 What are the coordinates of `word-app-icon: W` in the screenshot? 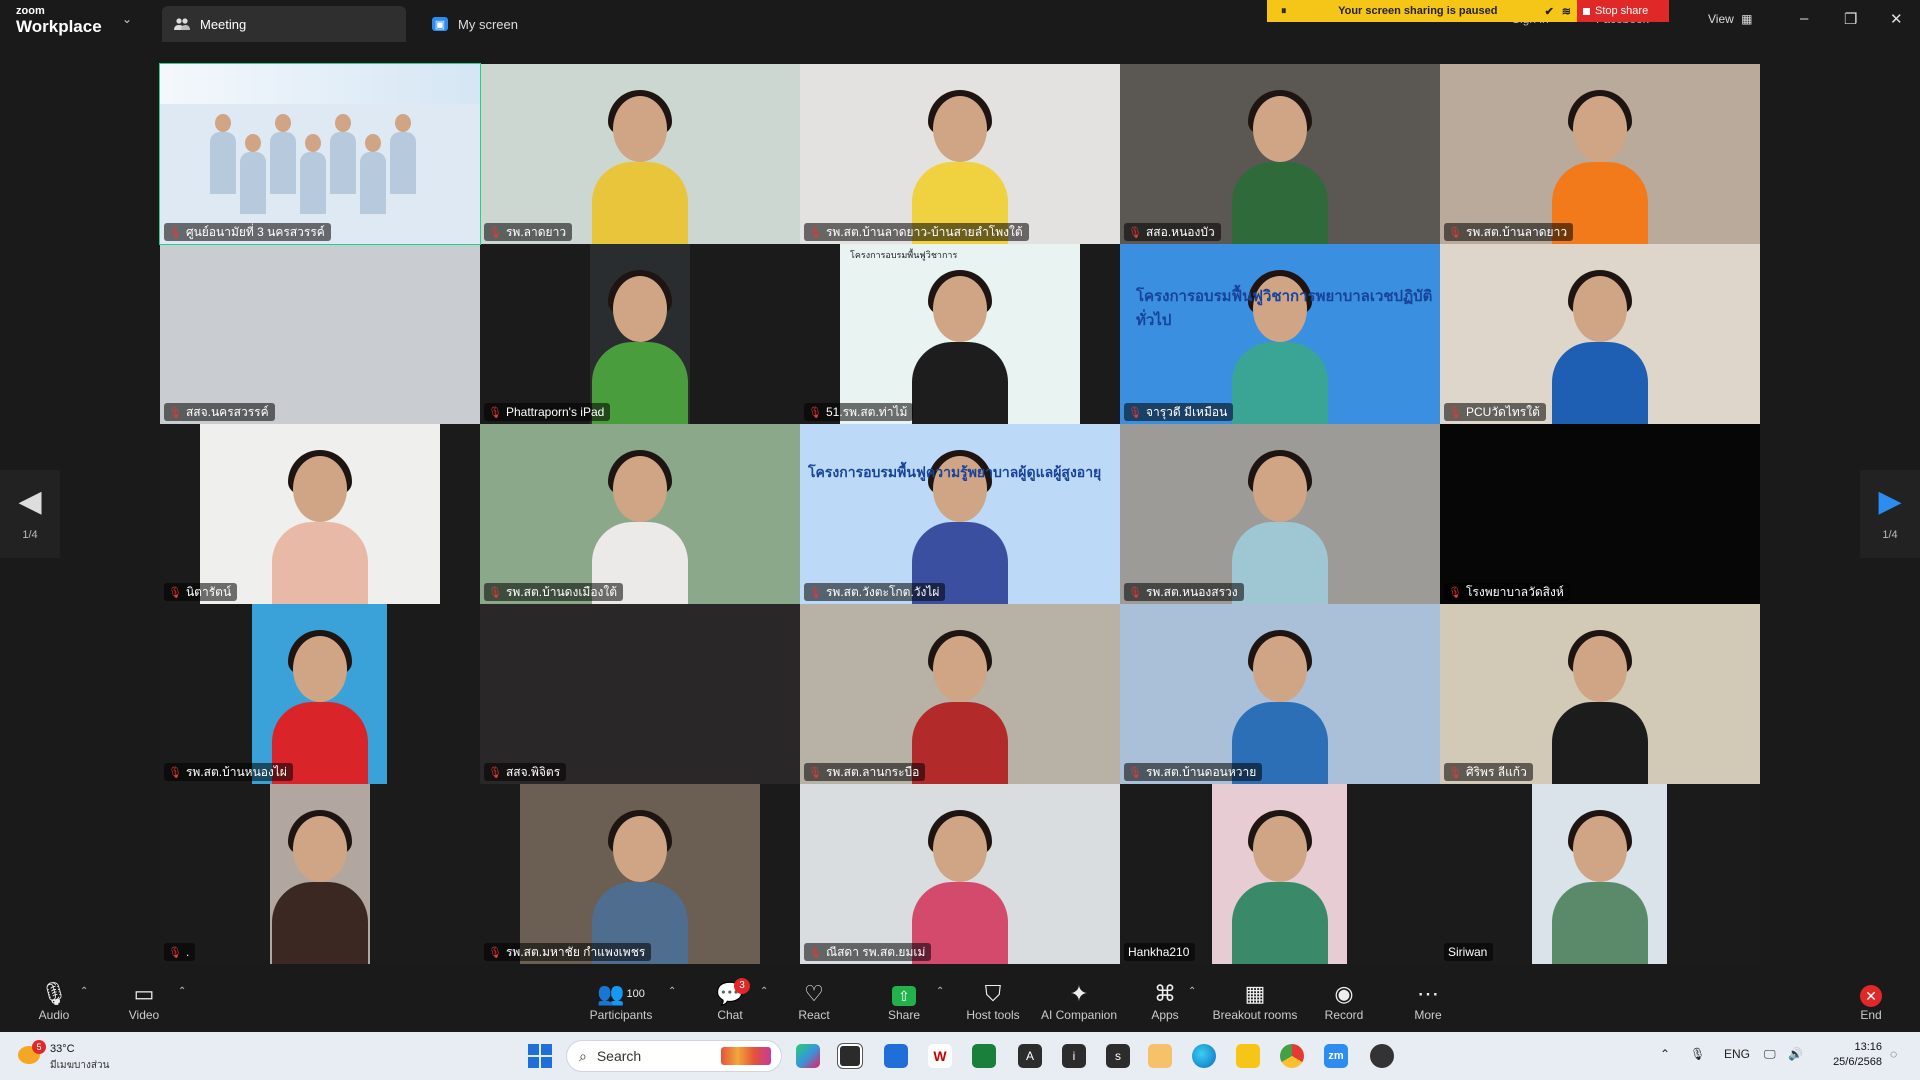 It's located at (940, 1056).